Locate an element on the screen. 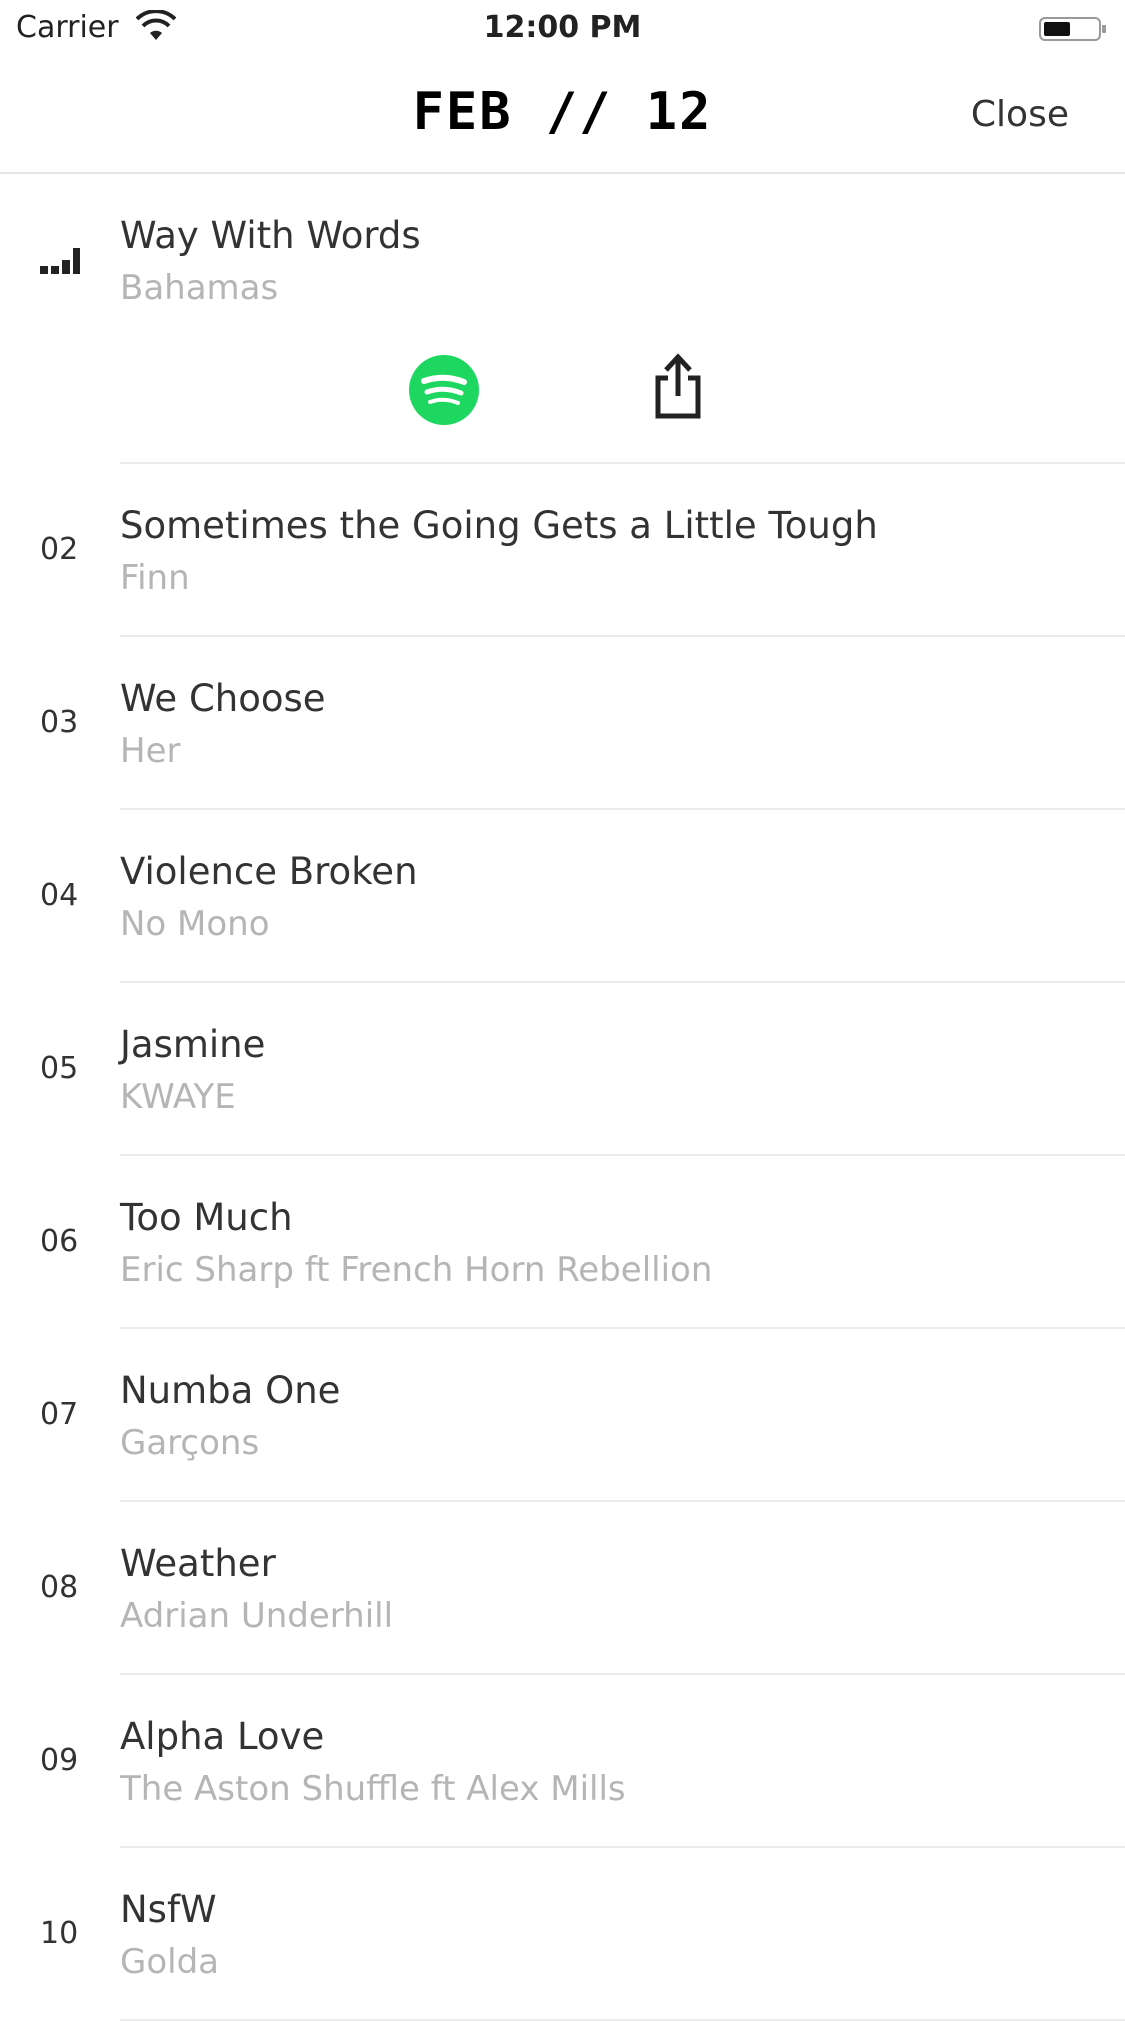 The width and height of the screenshot is (1125, 2021). track-title: Violence Broken is located at coordinates (269, 871).